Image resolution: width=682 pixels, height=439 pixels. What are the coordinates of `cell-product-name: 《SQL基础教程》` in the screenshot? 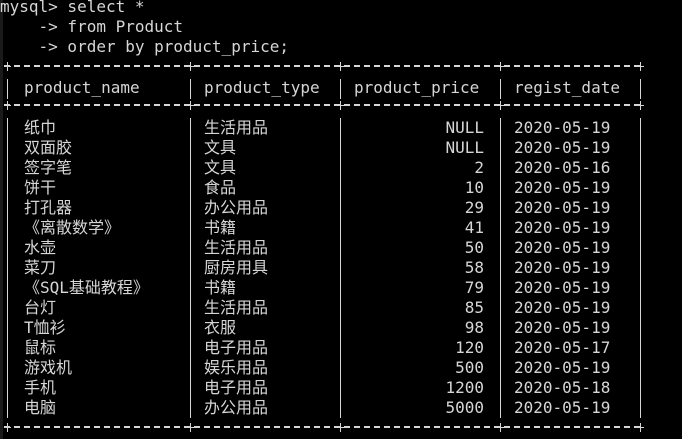 It's located at (86, 287).